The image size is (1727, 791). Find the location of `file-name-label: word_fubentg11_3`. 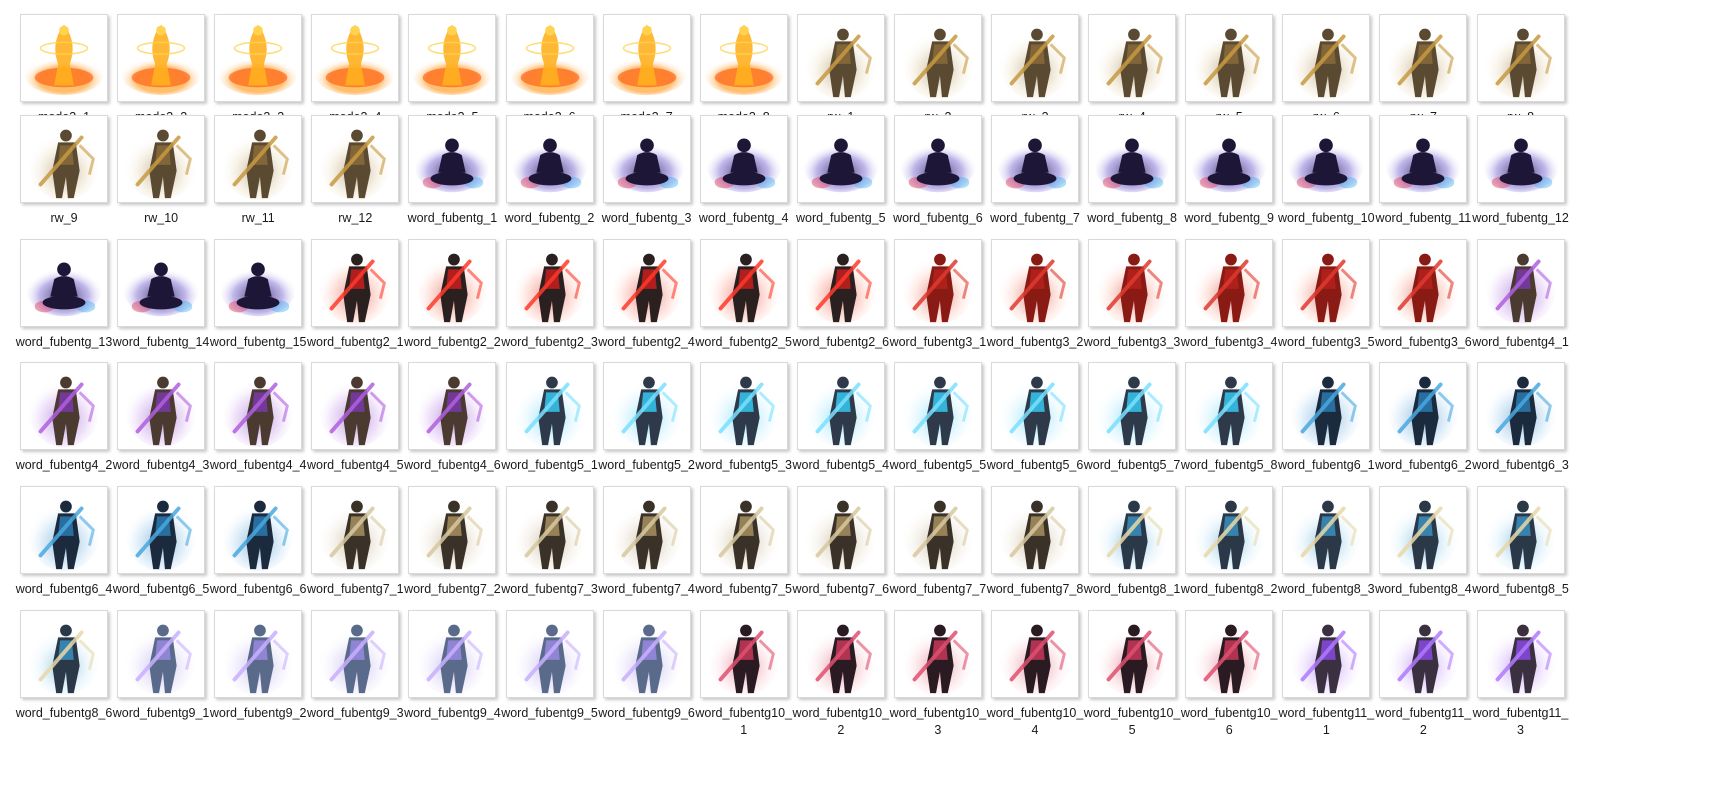

file-name-label: word_fubentg11_3 is located at coordinates (1520, 721).